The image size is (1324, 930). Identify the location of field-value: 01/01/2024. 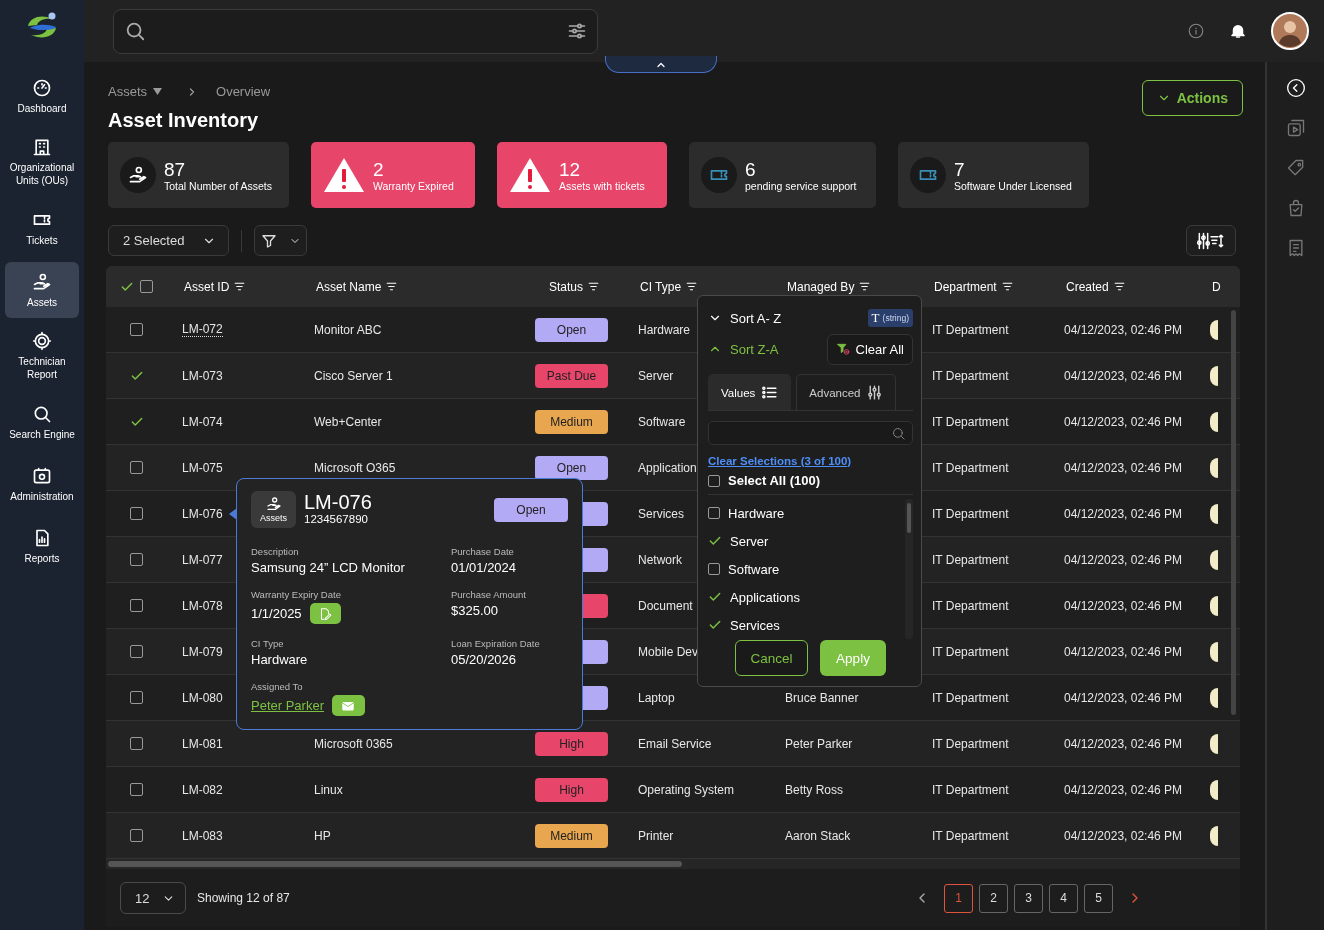
(484, 567).